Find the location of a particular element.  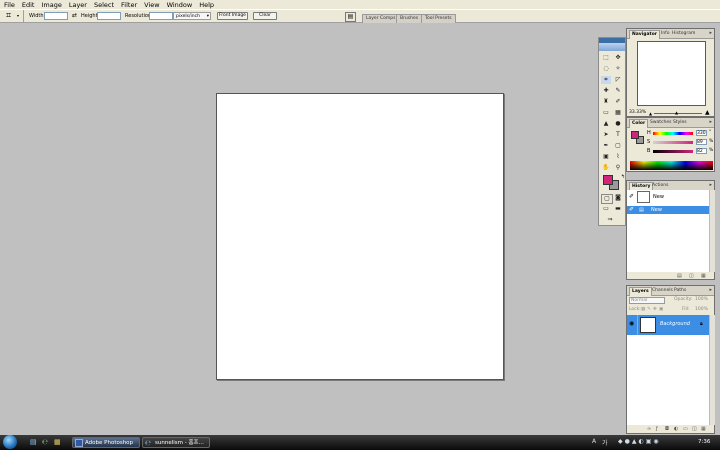

layer-name: Background is located at coordinates (675, 324).